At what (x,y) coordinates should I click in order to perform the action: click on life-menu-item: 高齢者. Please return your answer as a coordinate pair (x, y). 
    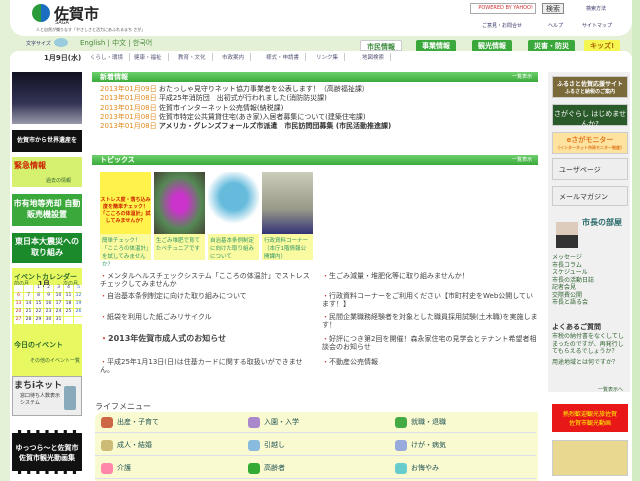
    Looking at the image, I should click on (315, 468).